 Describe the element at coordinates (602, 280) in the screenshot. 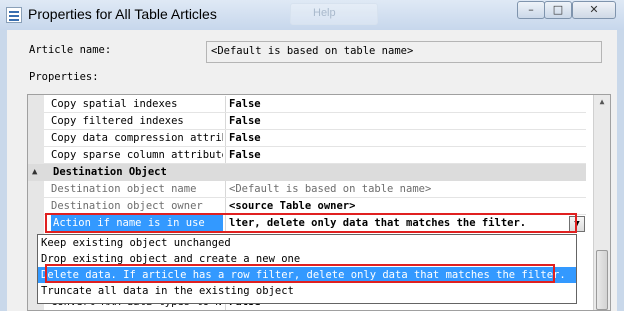

I see `scrollbar-thumb` at that location.